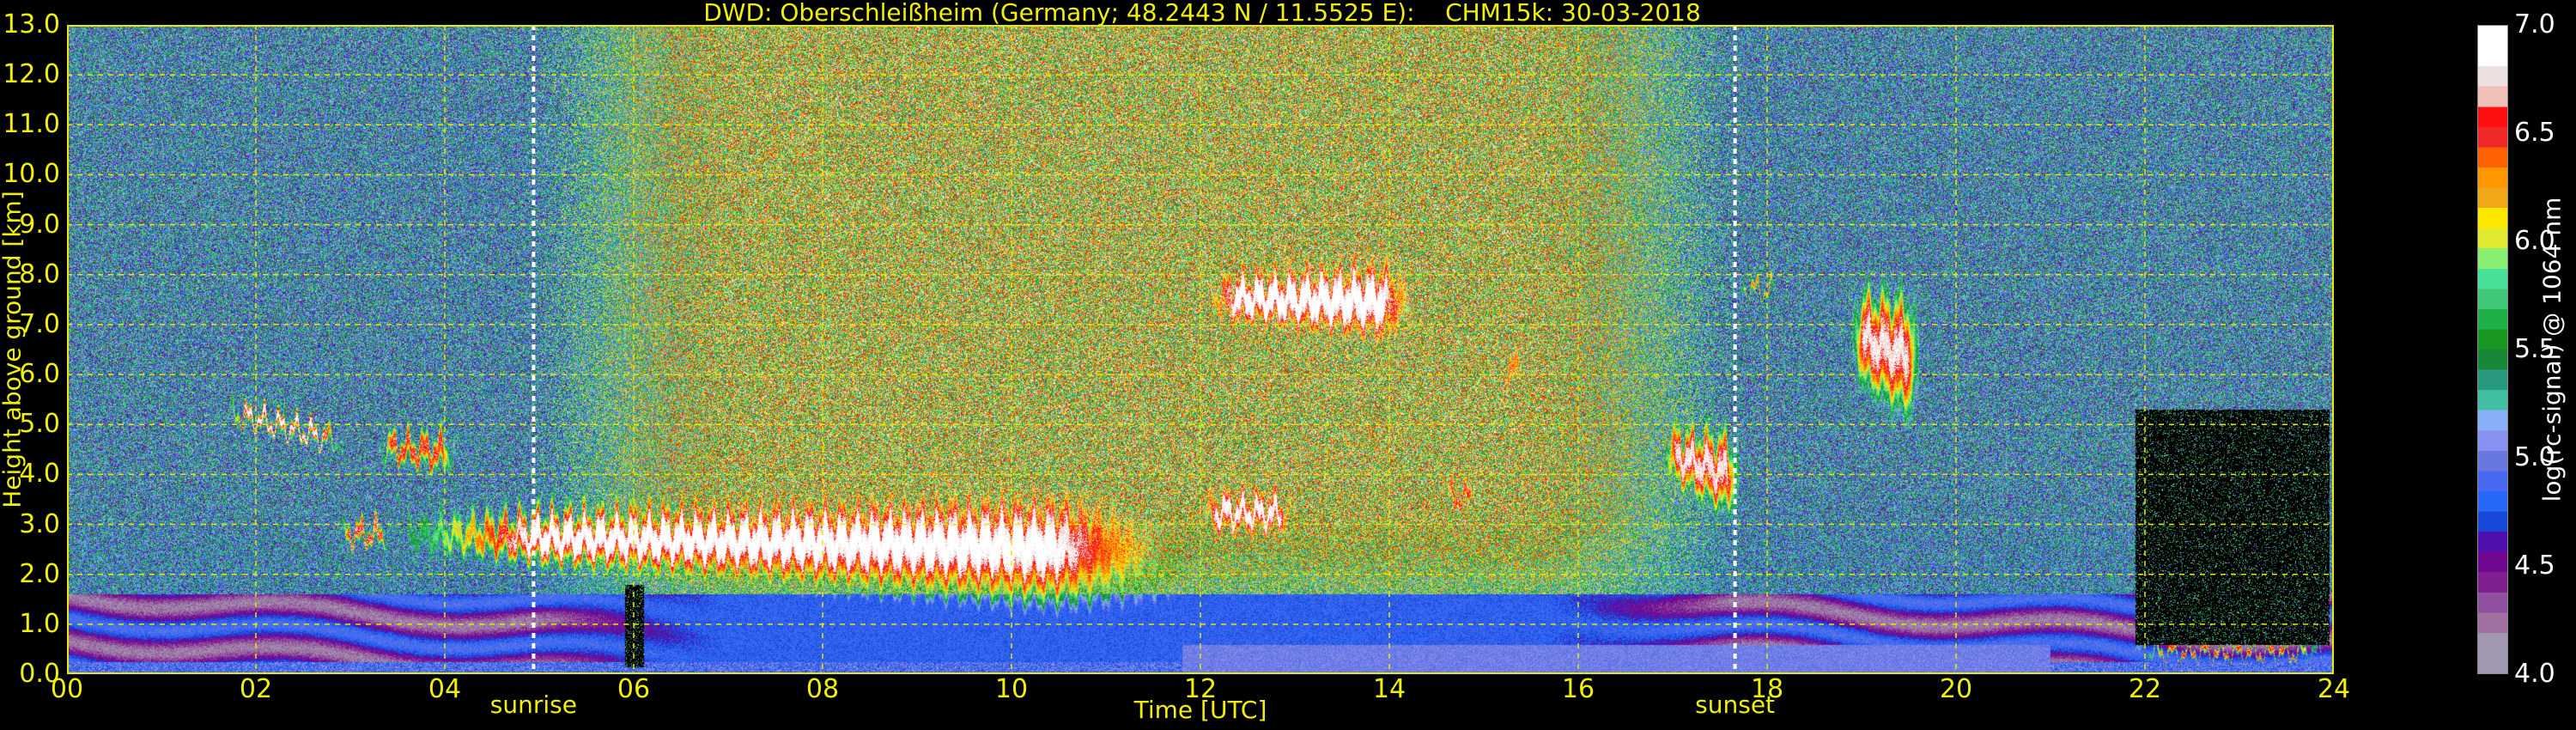 This screenshot has height=730, width=2576. Describe the element at coordinates (32, 174) in the screenshot. I see `y-tick-label: 10.0` at that location.